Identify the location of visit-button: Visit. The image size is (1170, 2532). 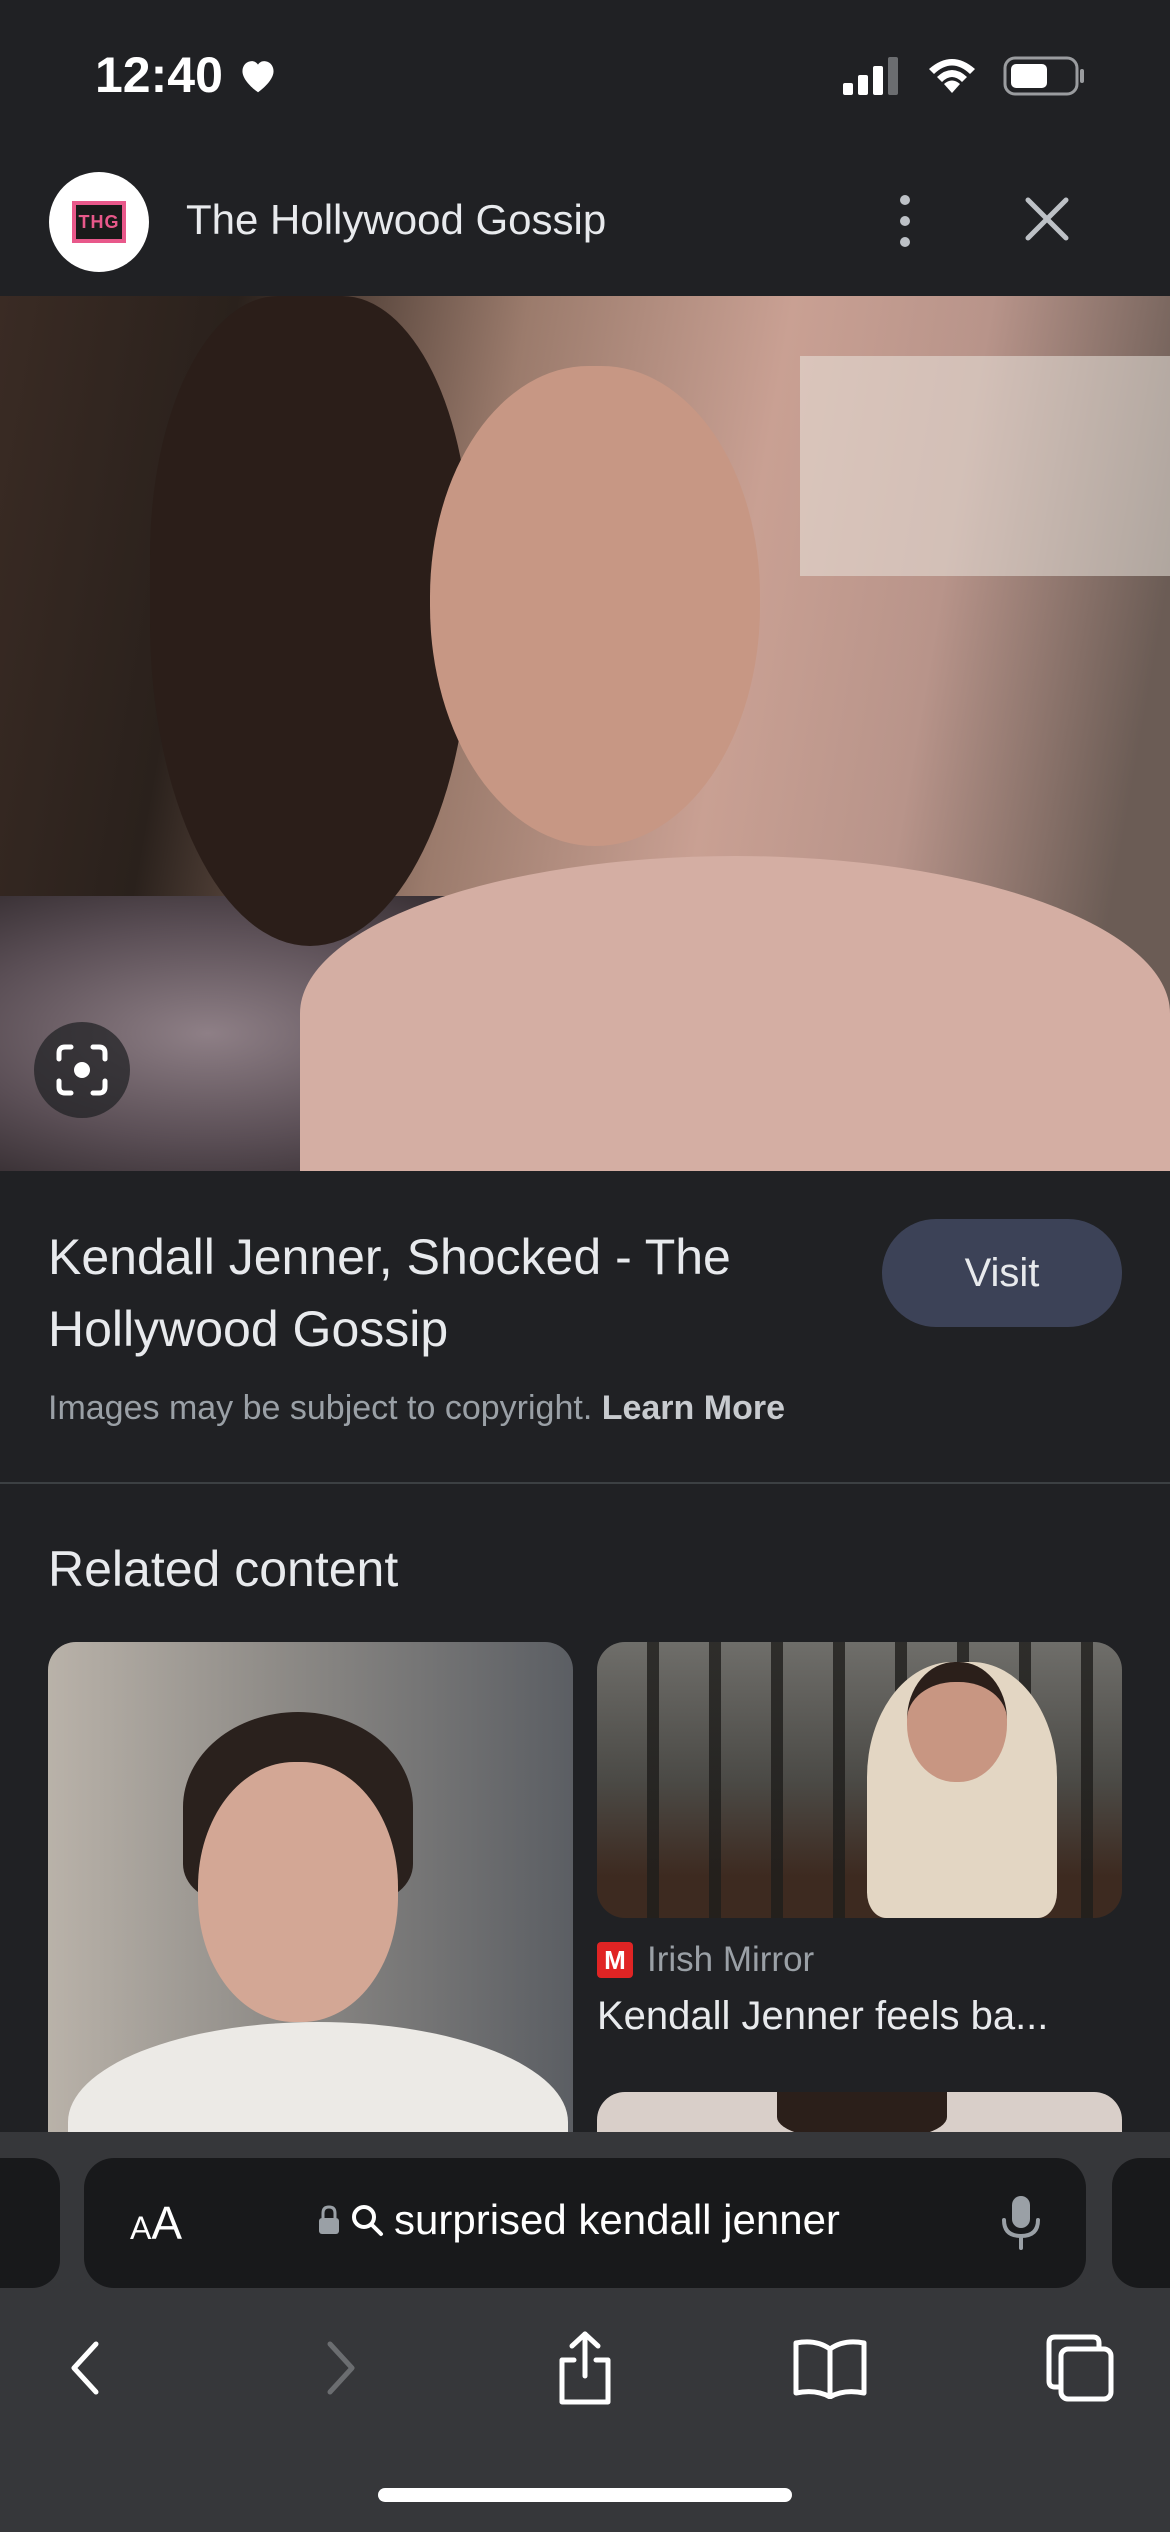
(1002, 1273).